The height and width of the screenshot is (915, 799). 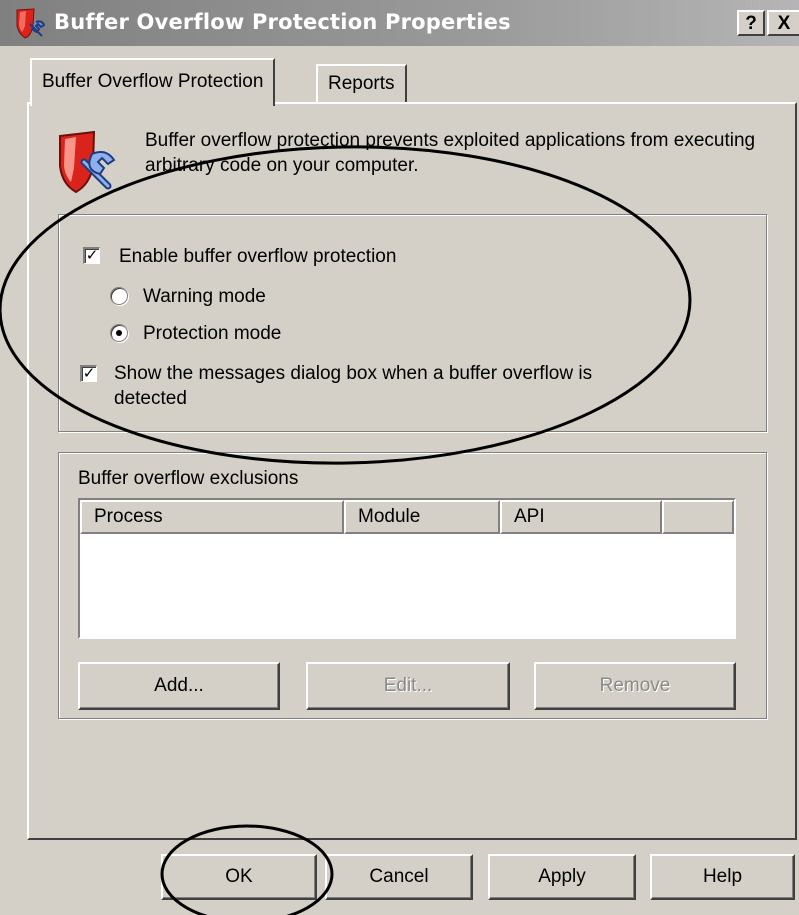 I want to click on show-messages-check-box: ✓, so click(x=88, y=373).